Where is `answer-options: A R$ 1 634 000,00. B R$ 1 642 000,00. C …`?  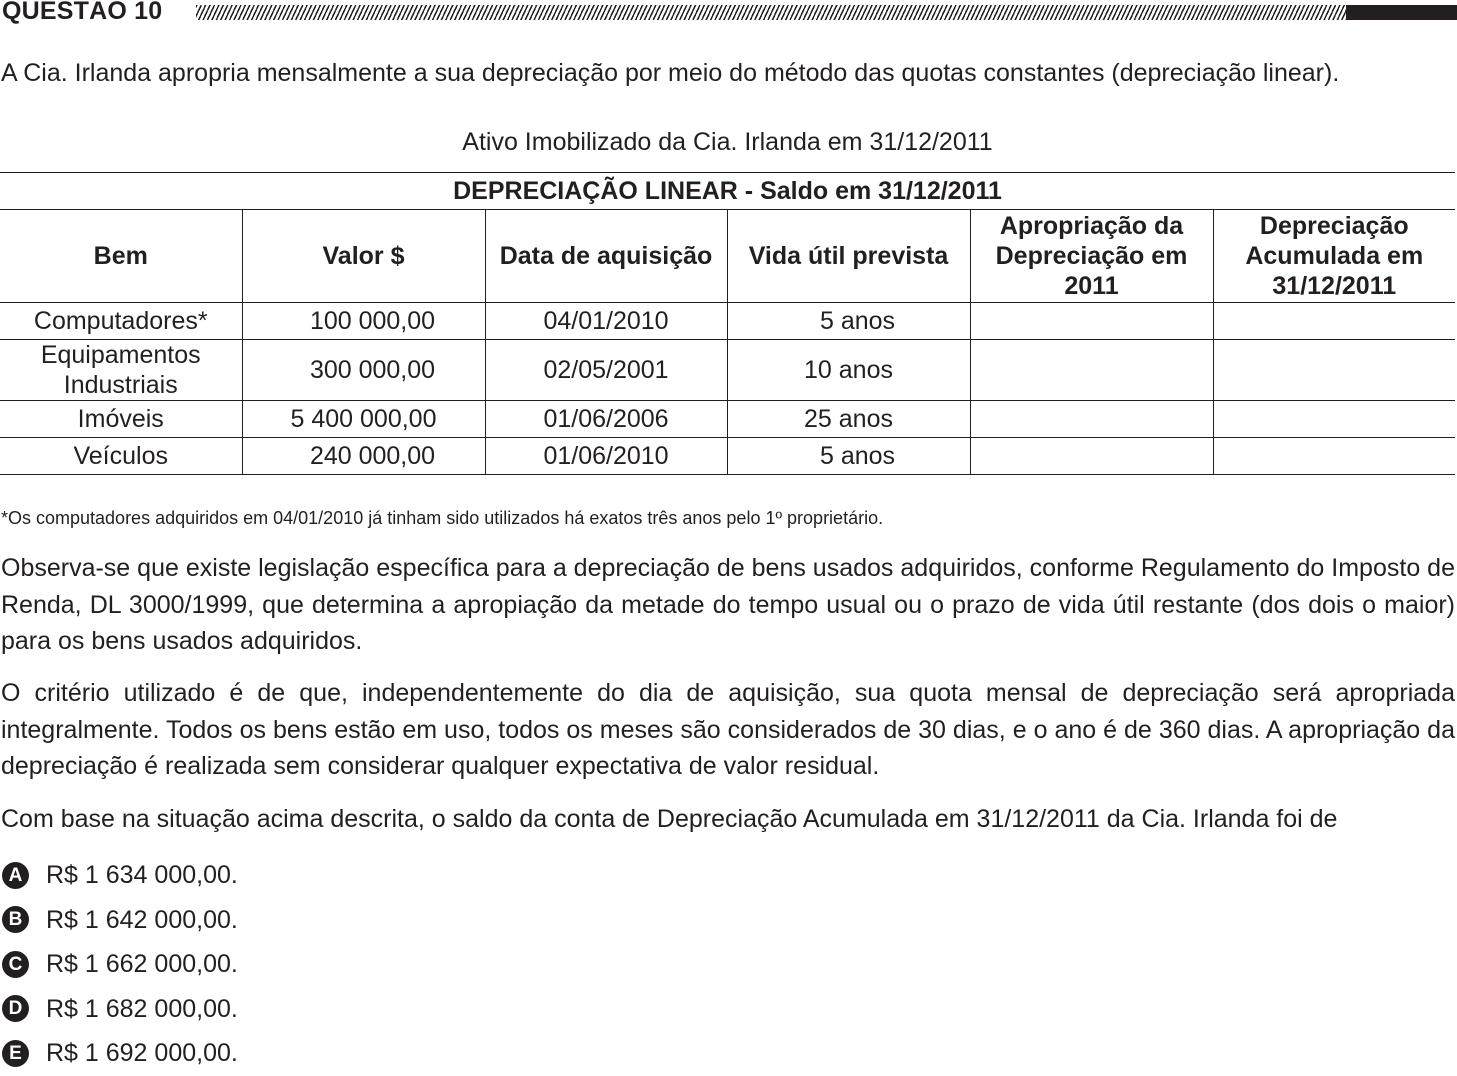
answer-options: A R$ 1 634 000,00. B R$ 1 642 000,00. C … is located at coordinates (119, 964).